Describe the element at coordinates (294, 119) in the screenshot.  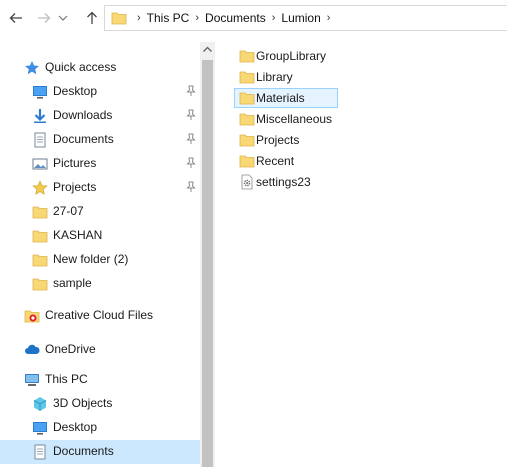
I see `file-name: Miscellaneous` at that location.